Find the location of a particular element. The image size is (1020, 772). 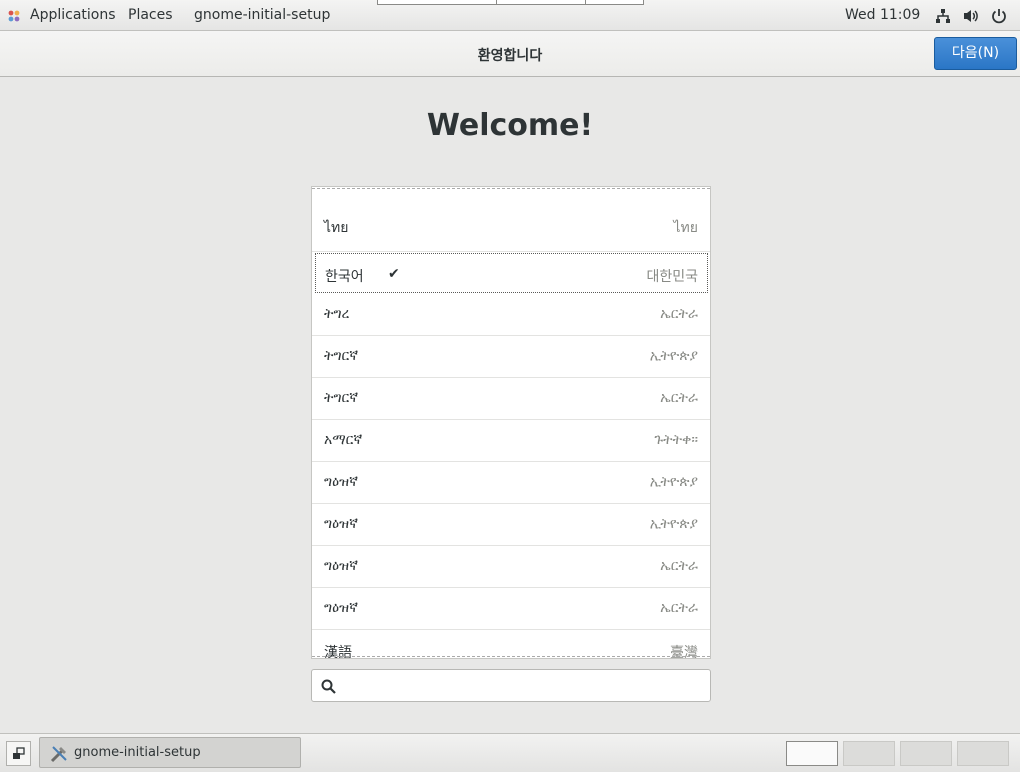

language-row: አማርኛ ጉትትቀ። is located at coordinates (511, 441).